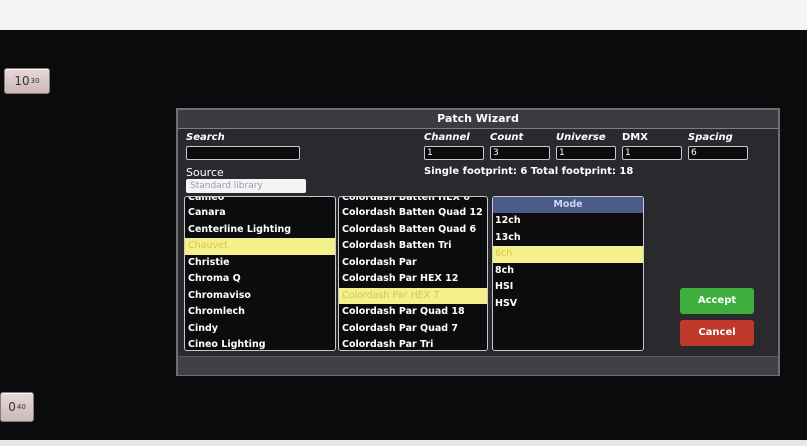 This screenshot has width=807, height=446. Describe the element at coordinates (260, 213) in the screenshot. I see `list-item: Canara` at that location.